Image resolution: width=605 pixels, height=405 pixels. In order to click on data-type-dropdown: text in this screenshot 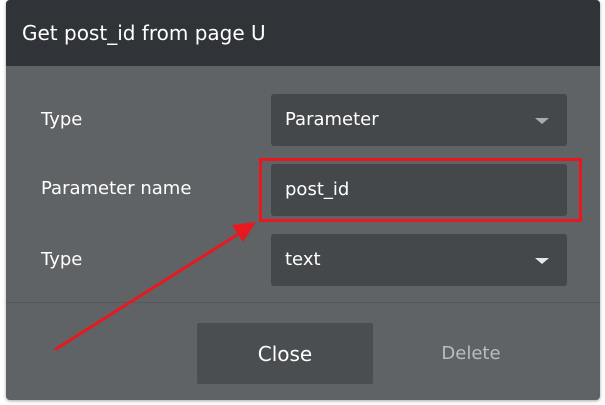, I will do `click(419, 260)`.